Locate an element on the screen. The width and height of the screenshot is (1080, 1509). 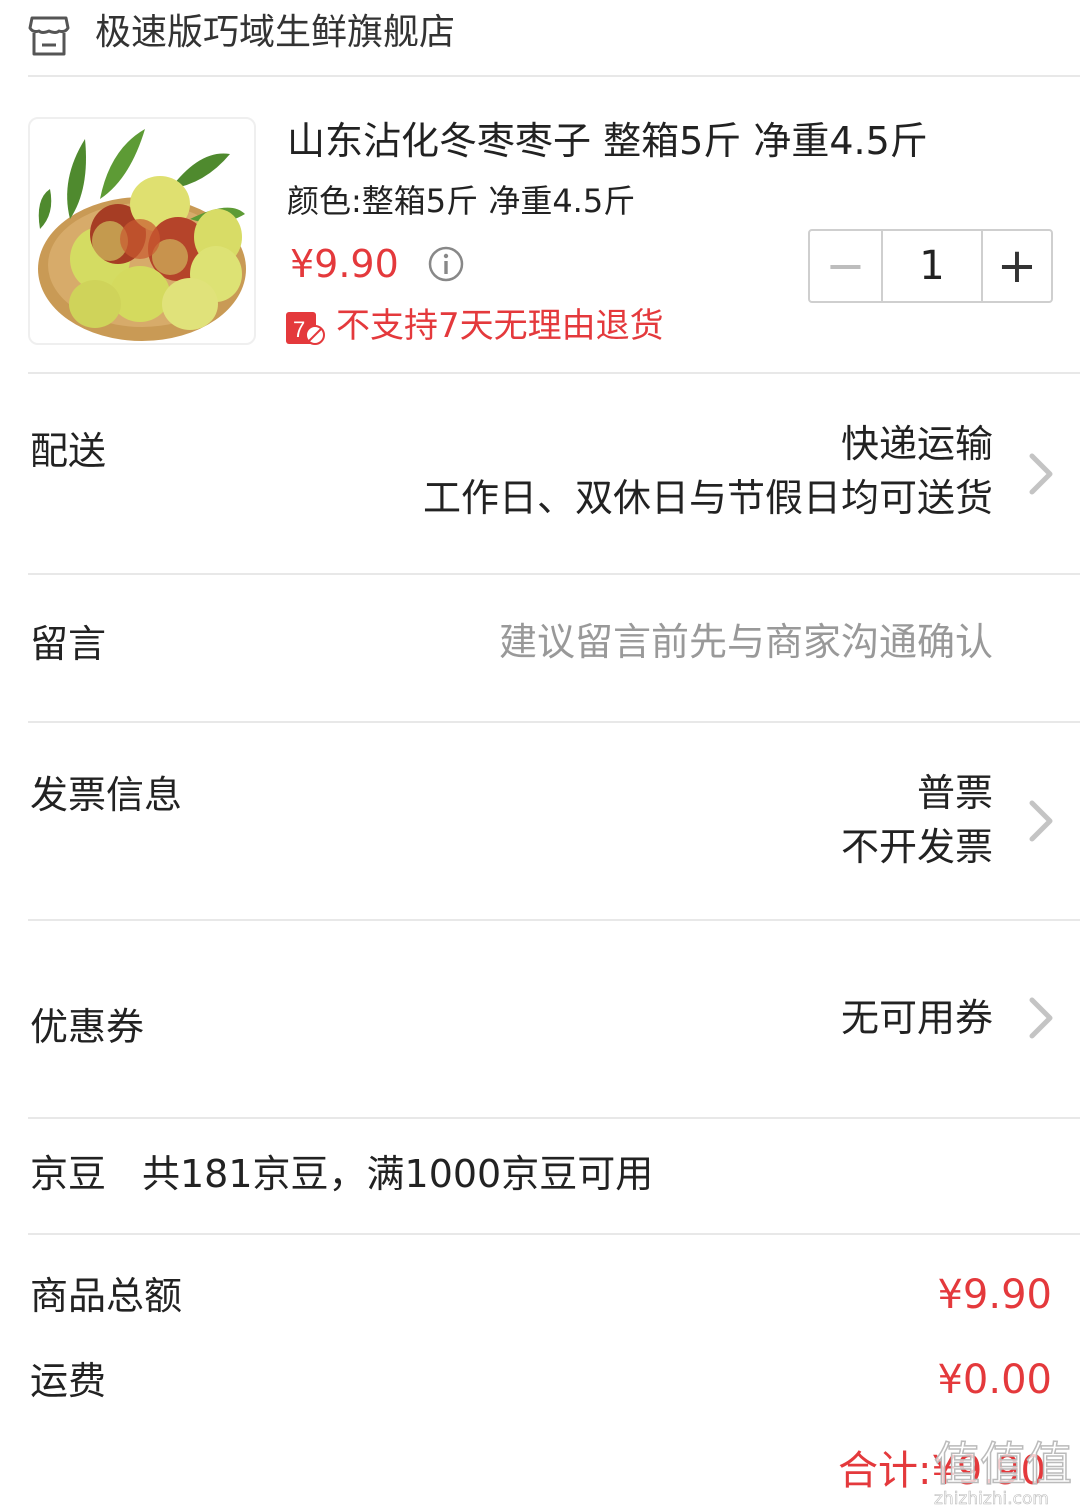
delivery-schedule: 工作日、双休日与节假日均可送货 is located at coordinates (707, 498).